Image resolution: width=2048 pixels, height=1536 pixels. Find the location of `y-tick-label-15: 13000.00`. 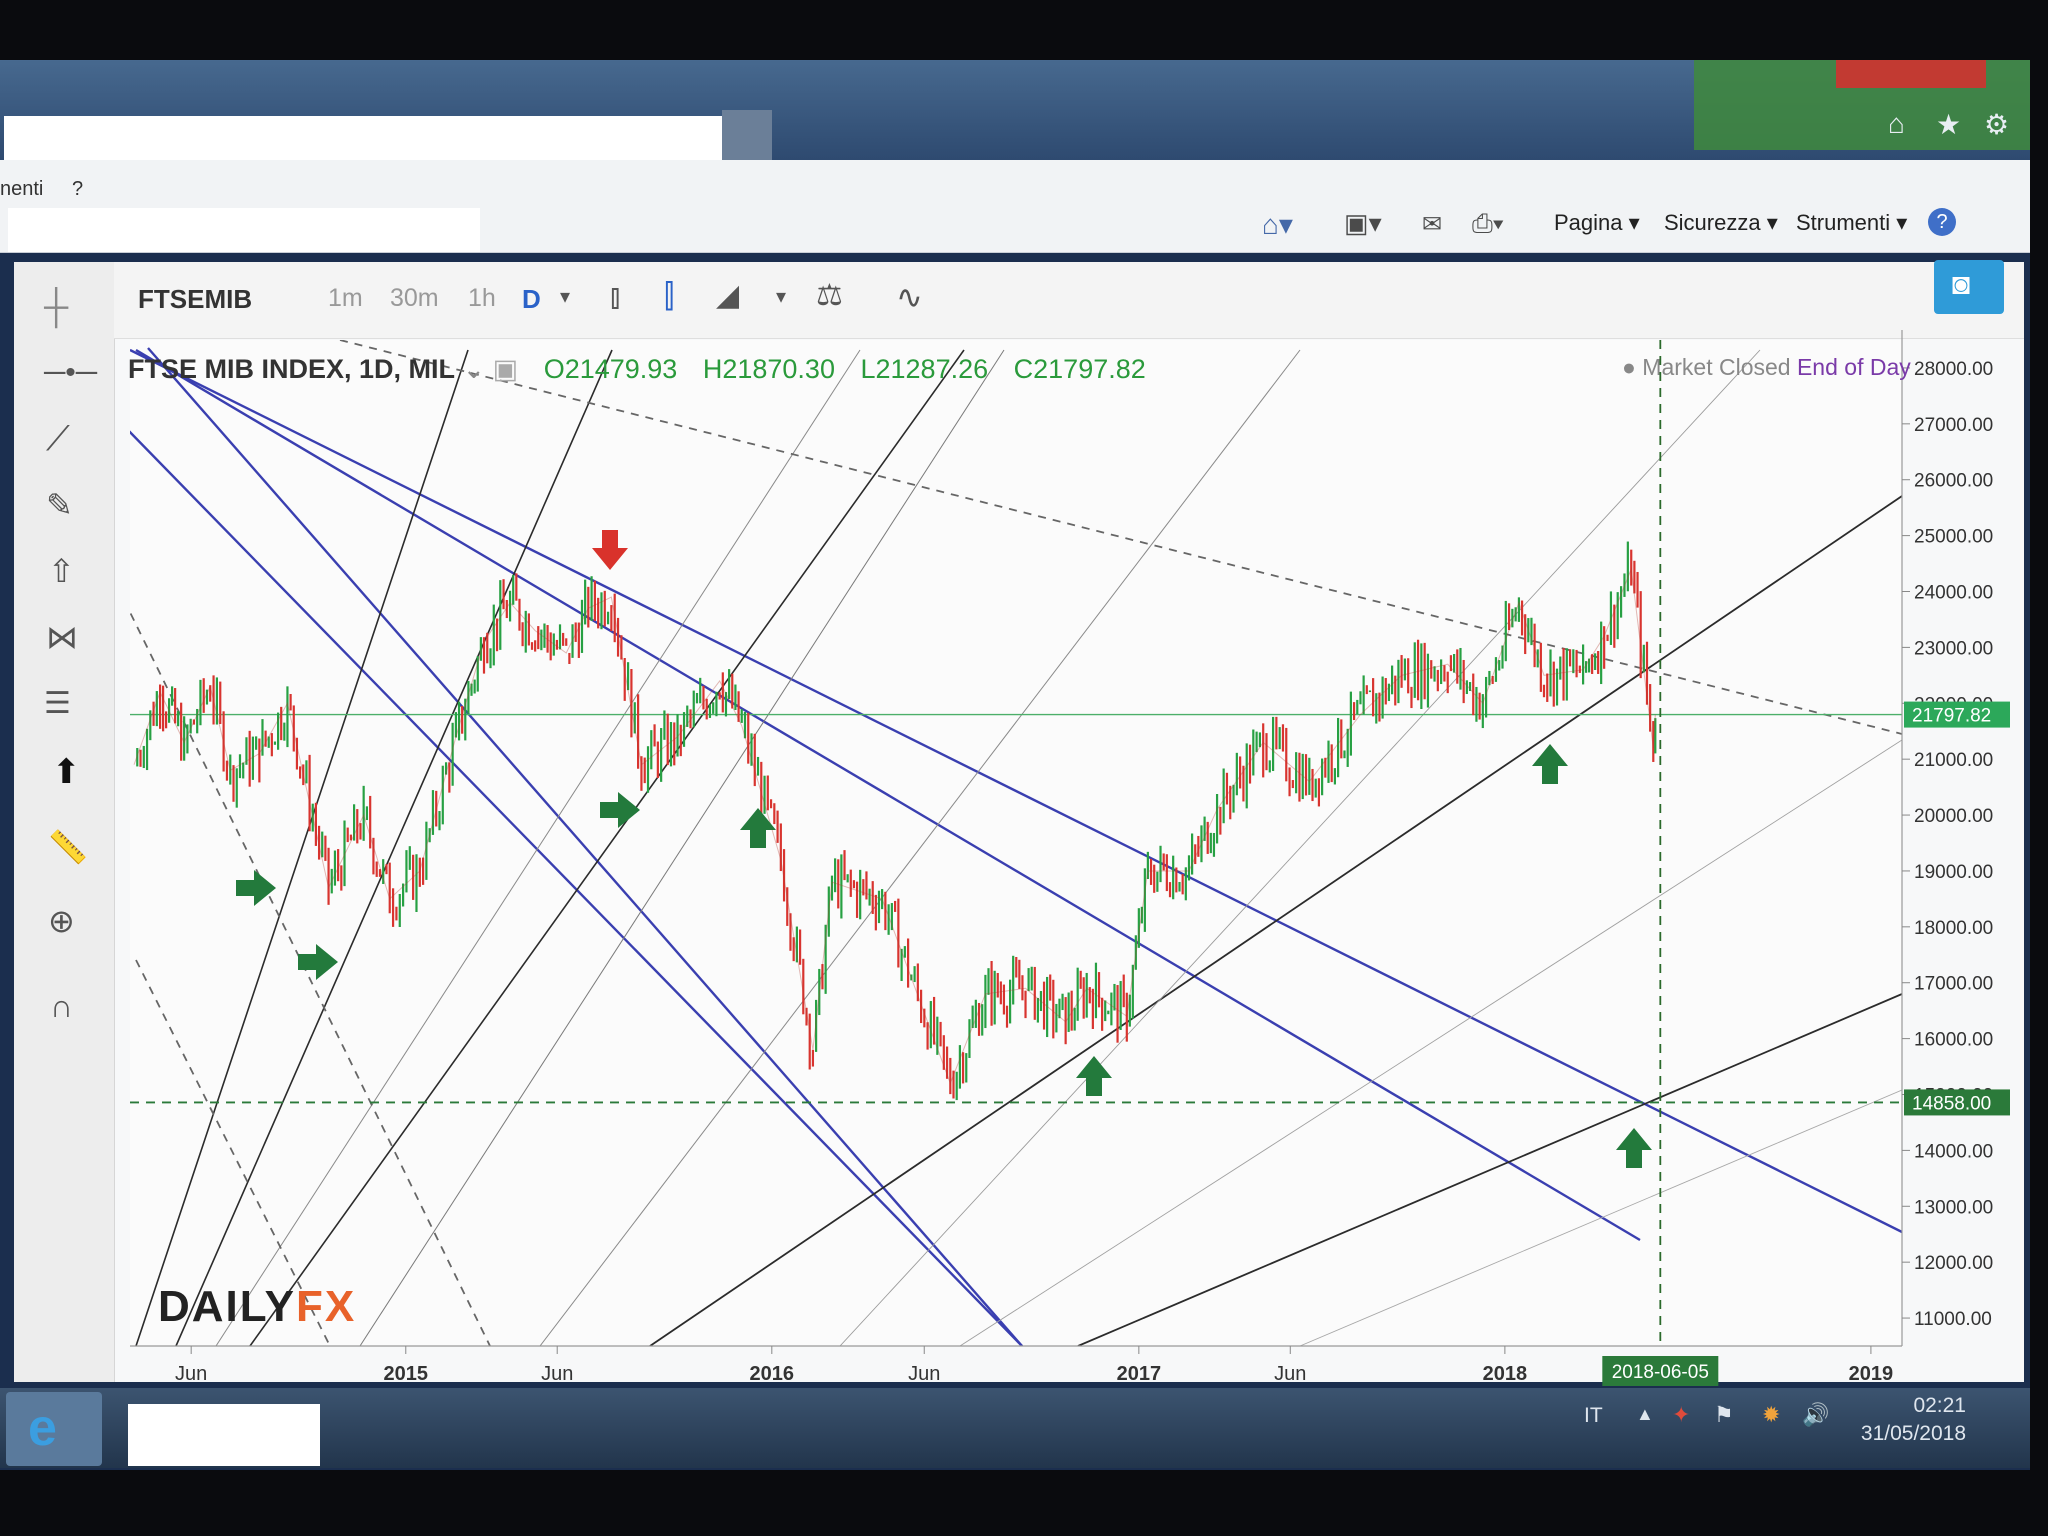

y-tick-label-15: 13000.00 is located at coordinates (1953, 1207).